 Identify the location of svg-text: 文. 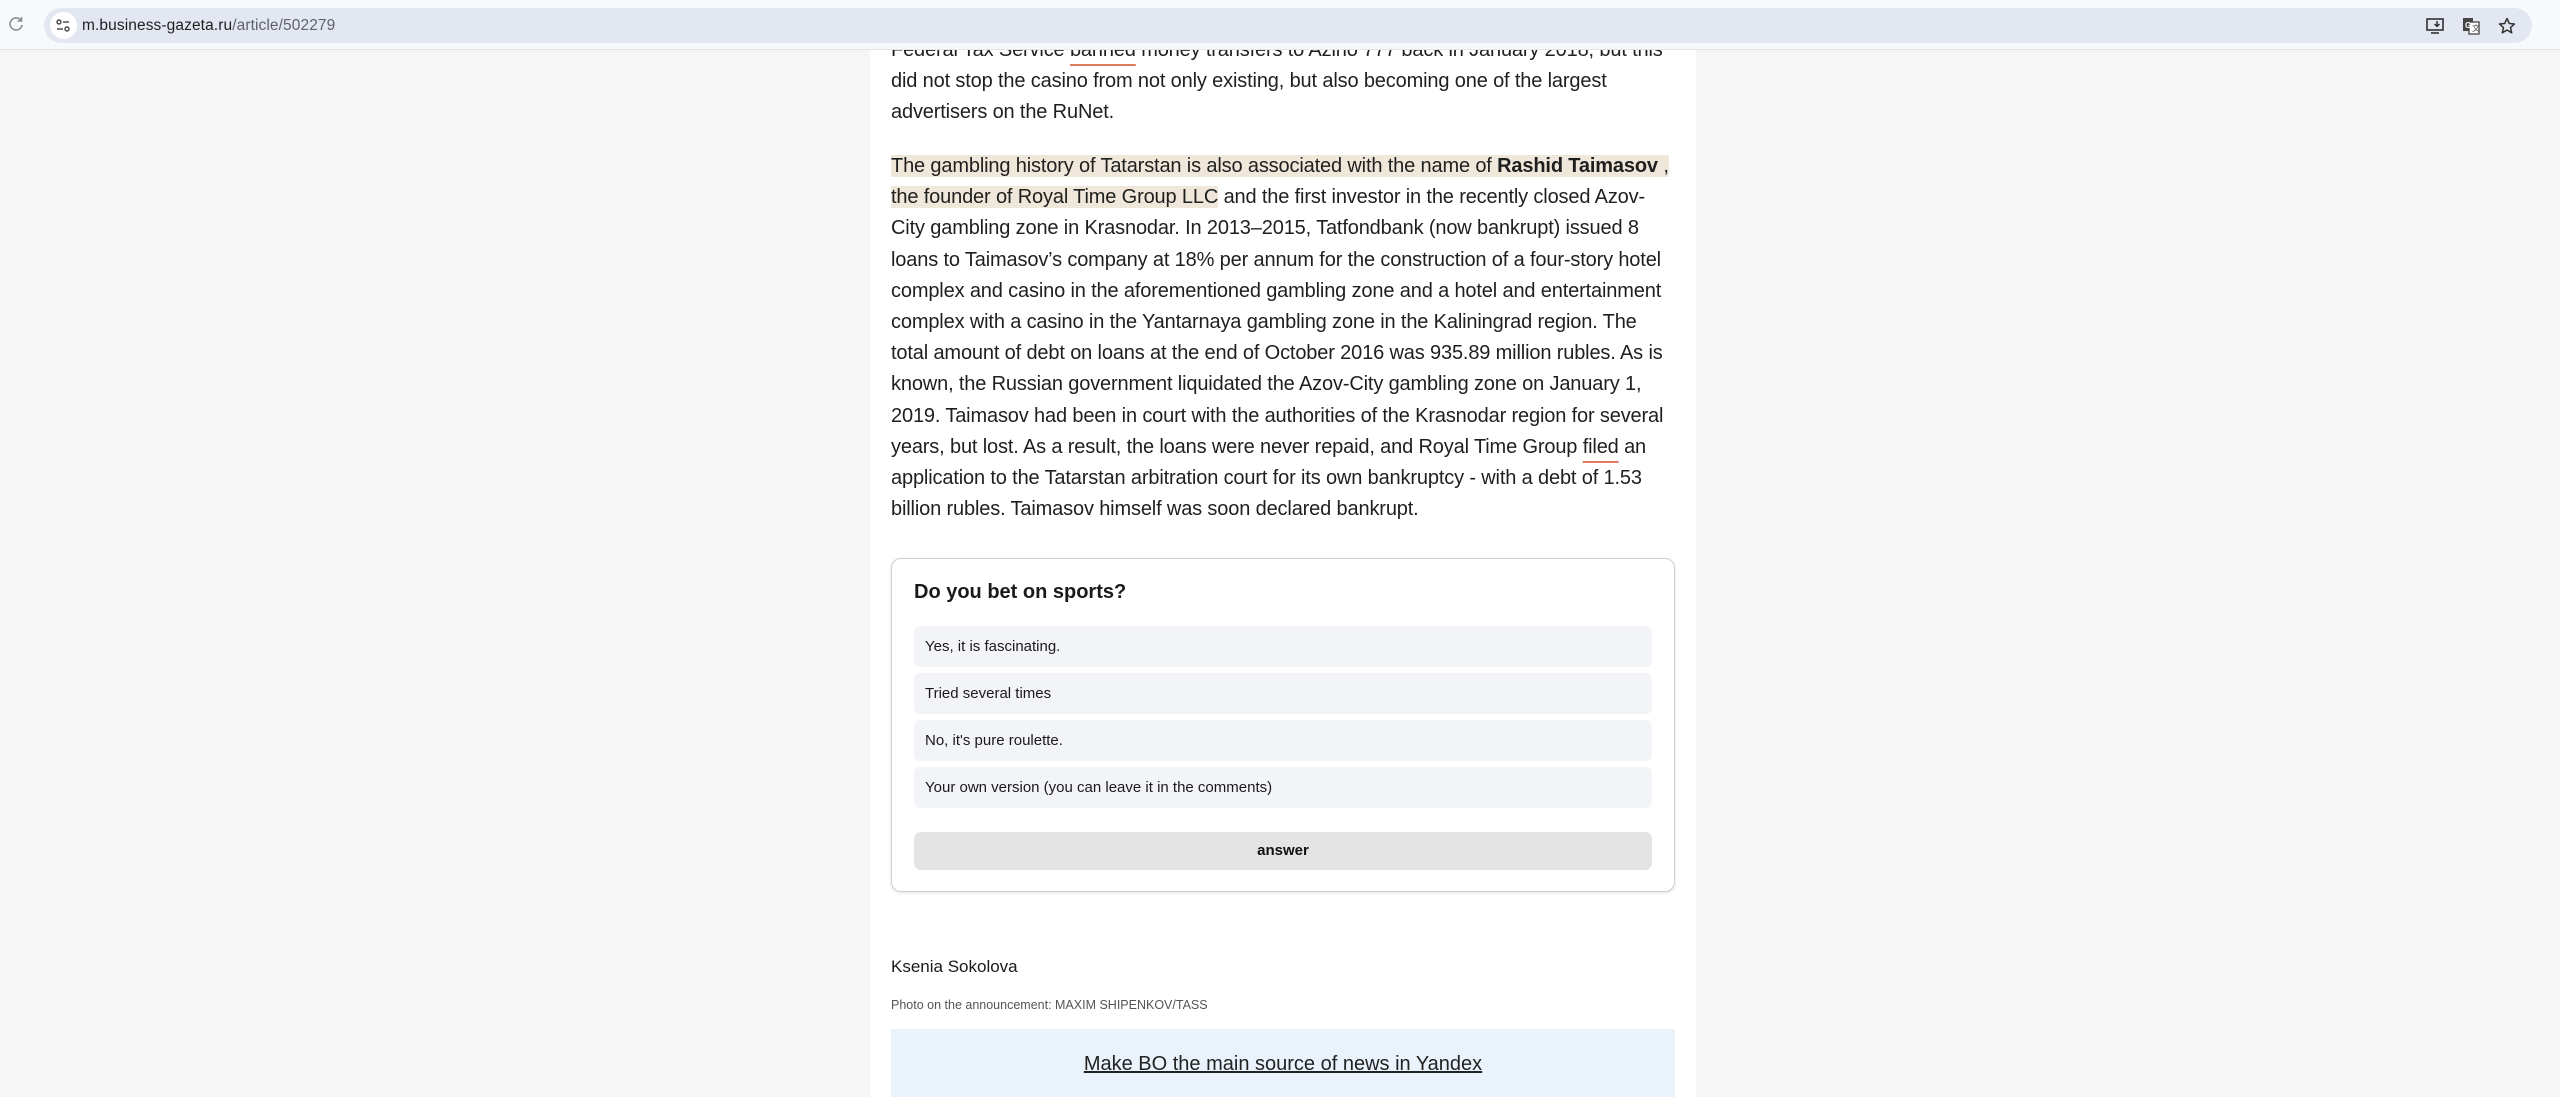
(2476, 28).